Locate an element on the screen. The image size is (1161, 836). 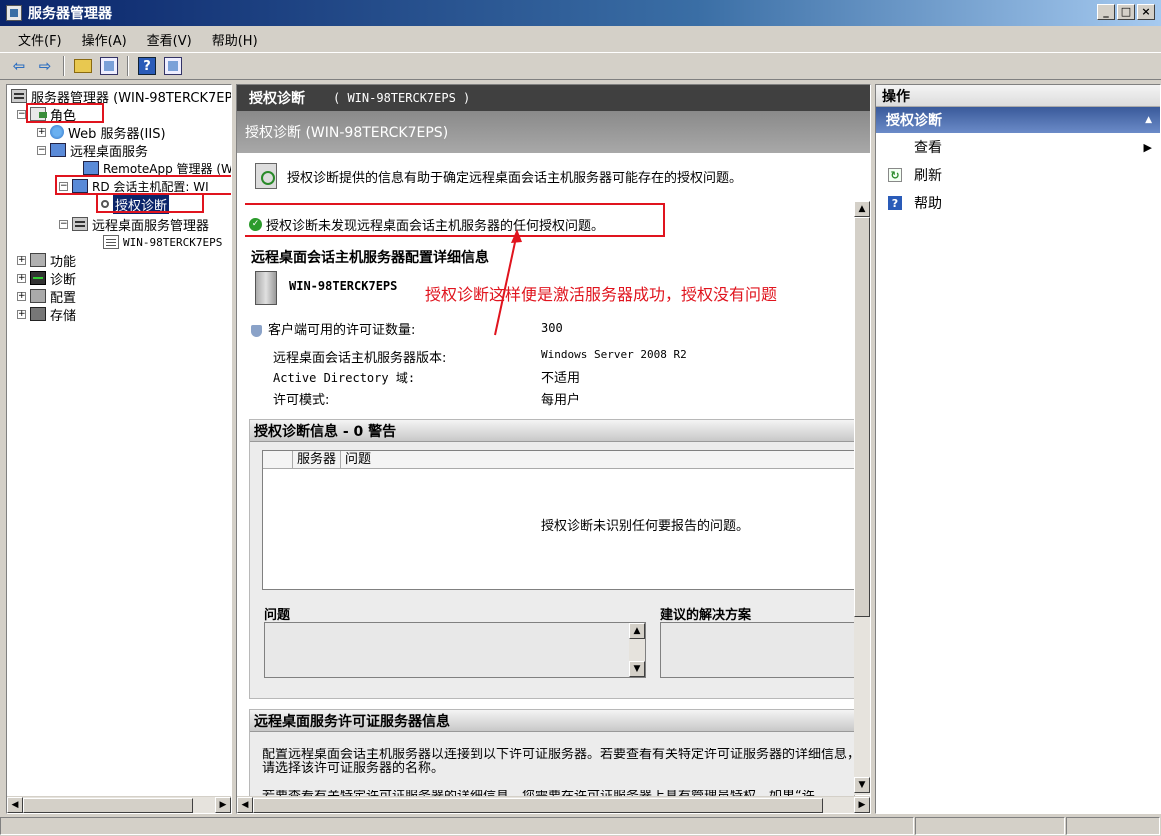
tree-item-features: + 功能 is located at coordinates (46, 260).